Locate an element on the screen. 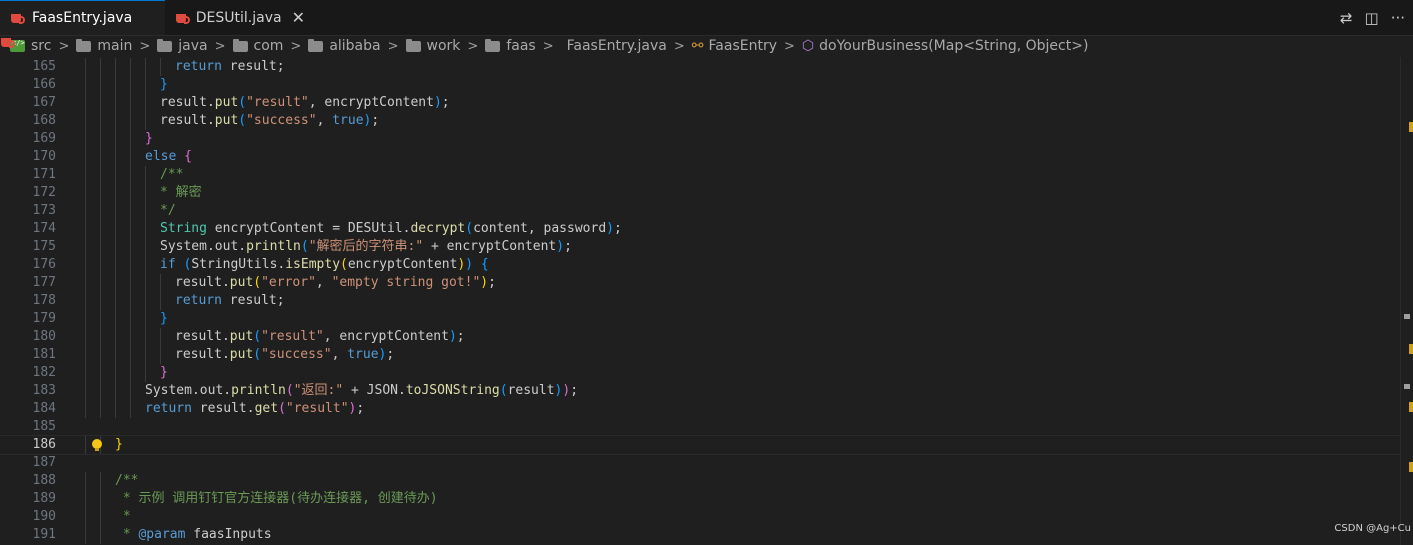 This screenshot has height=545, width=1413. code-line: 182} is located at coordinates (700, 373).